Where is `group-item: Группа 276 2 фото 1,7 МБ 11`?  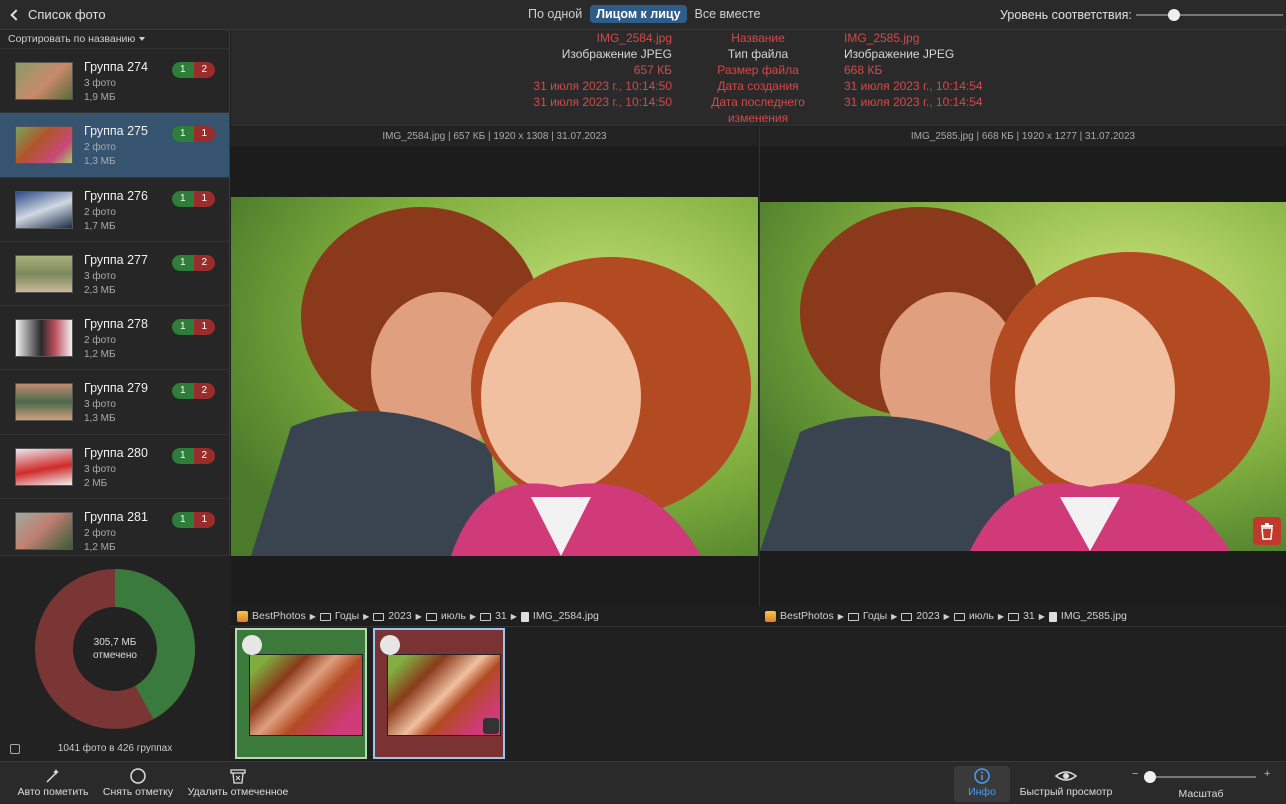
group-item: Группа 276 2 фото 1,7 МБ 11 is located at coordinates (114, 210).